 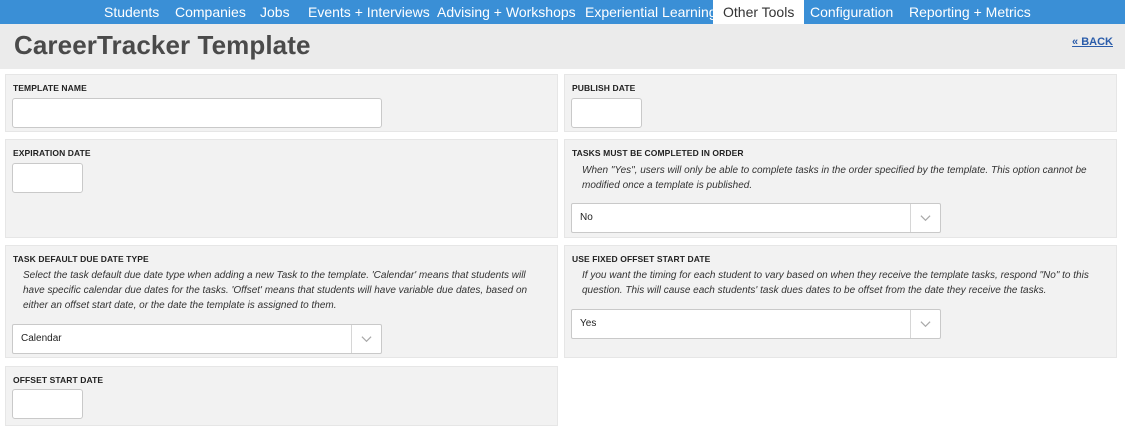 I want to click on page-title: CareerTracker Template, so click(x=162, y=45).